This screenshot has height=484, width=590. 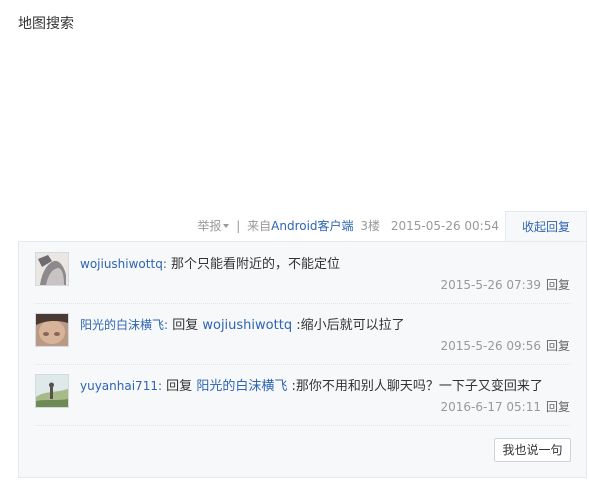 I want to click on reply-username: 阳光的白沫横飞, so click(x=122, y=325).